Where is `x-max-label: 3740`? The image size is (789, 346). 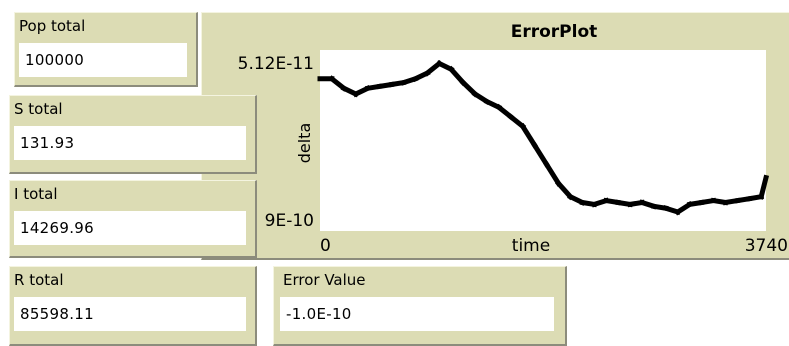 x-max-label: 3740 is located at coordinates (766, 246).